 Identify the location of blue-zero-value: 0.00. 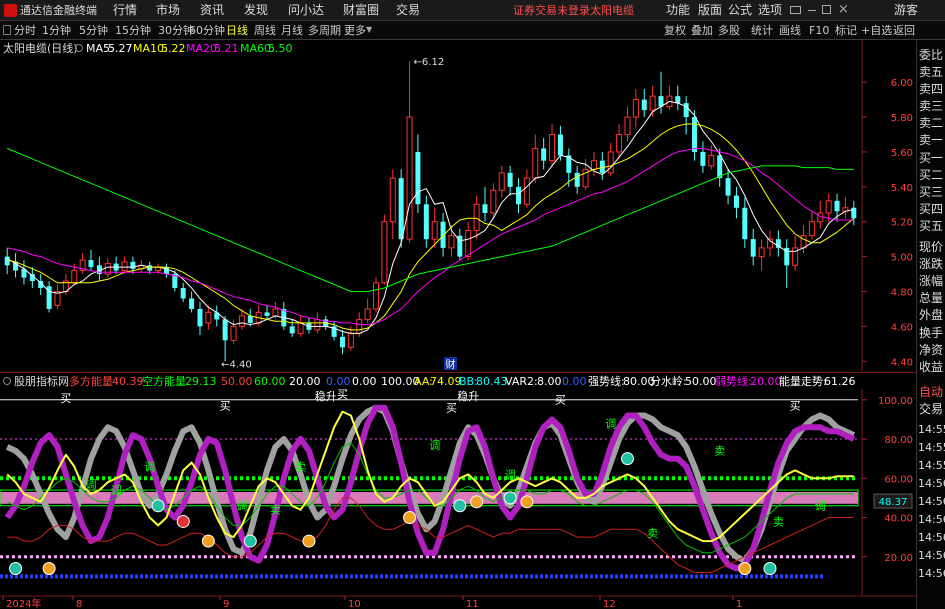
(338, 381).